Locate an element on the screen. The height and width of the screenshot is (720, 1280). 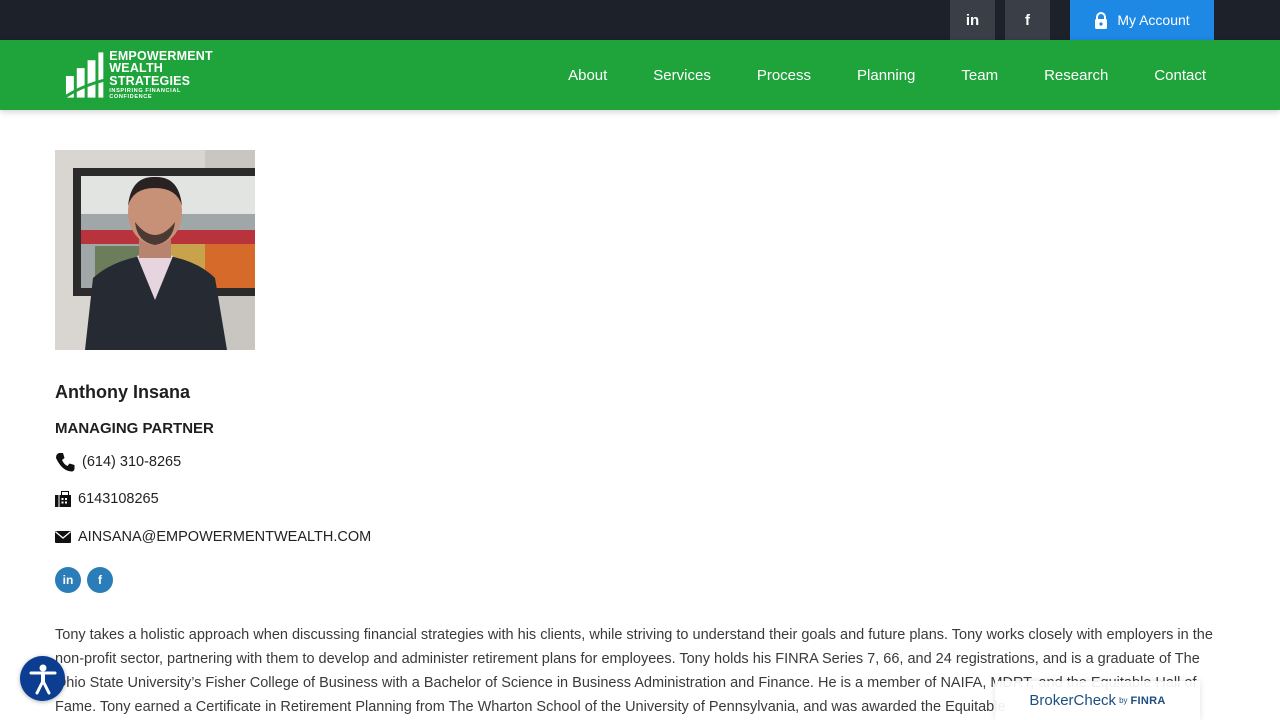
logo-line-3: STRATEGIES is located at coordinates (150, 80).